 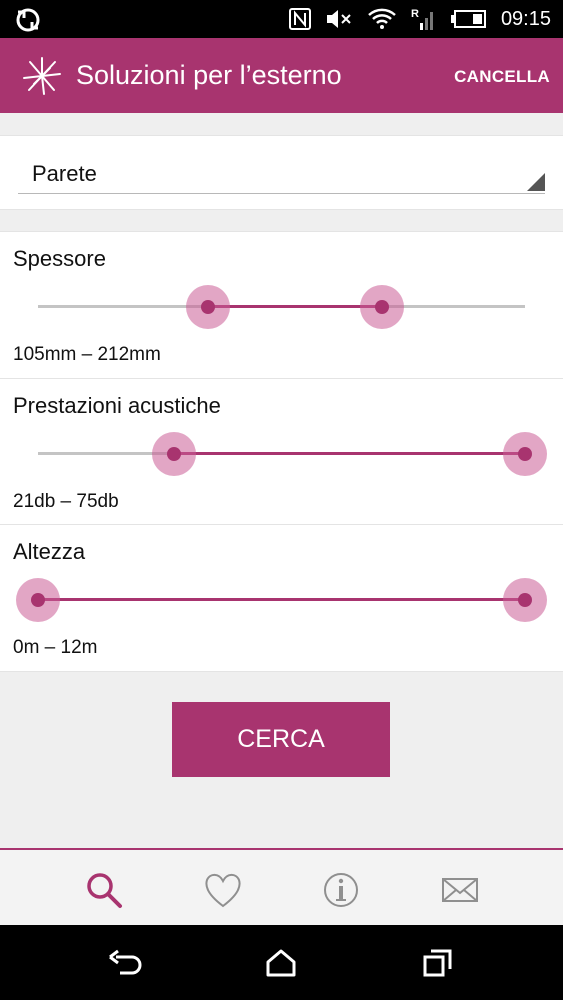 What do you see at coordinates (64, 173) in the screenshot?
I see `type-select-value: Parete` at bounding box center [64, 173].